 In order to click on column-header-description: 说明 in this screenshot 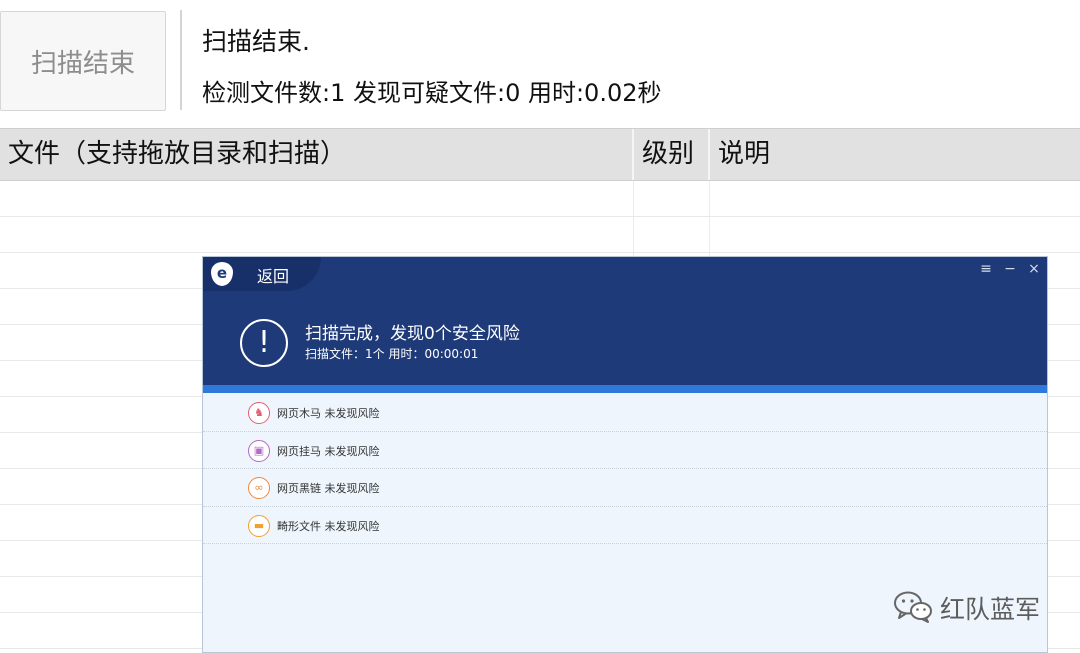, I will do `click(894, 154)`.